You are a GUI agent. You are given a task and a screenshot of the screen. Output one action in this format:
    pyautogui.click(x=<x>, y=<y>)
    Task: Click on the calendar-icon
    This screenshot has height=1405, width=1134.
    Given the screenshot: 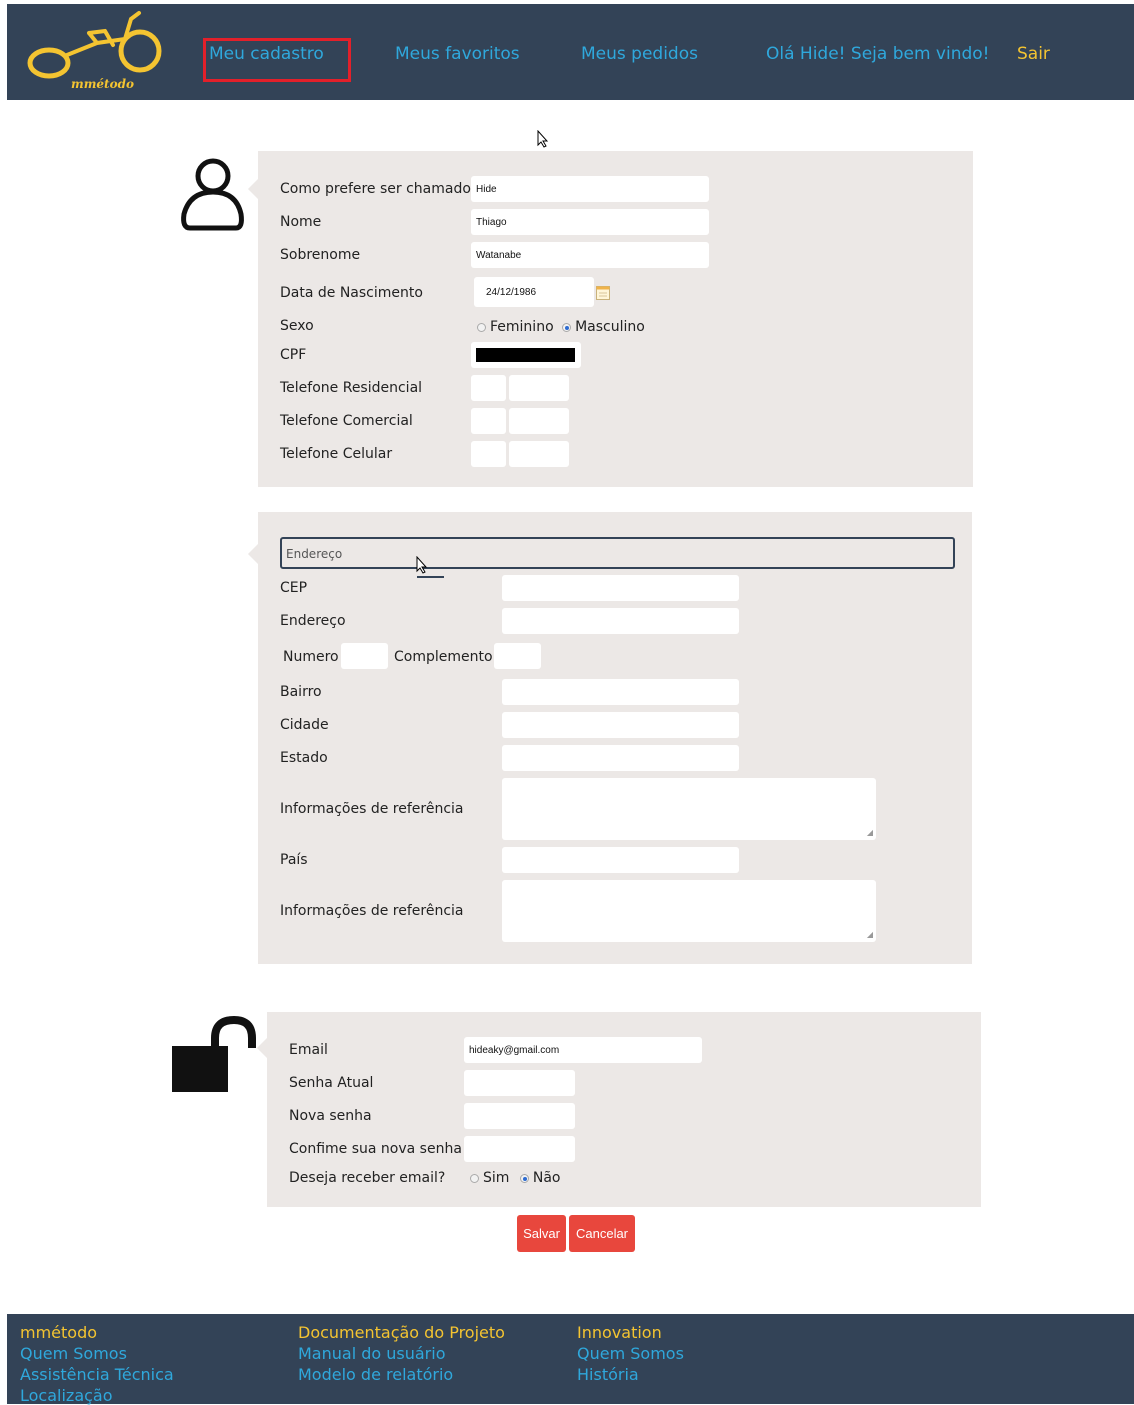 What is the action you would take?
    pyautogui.click(x=603, y=292)
    